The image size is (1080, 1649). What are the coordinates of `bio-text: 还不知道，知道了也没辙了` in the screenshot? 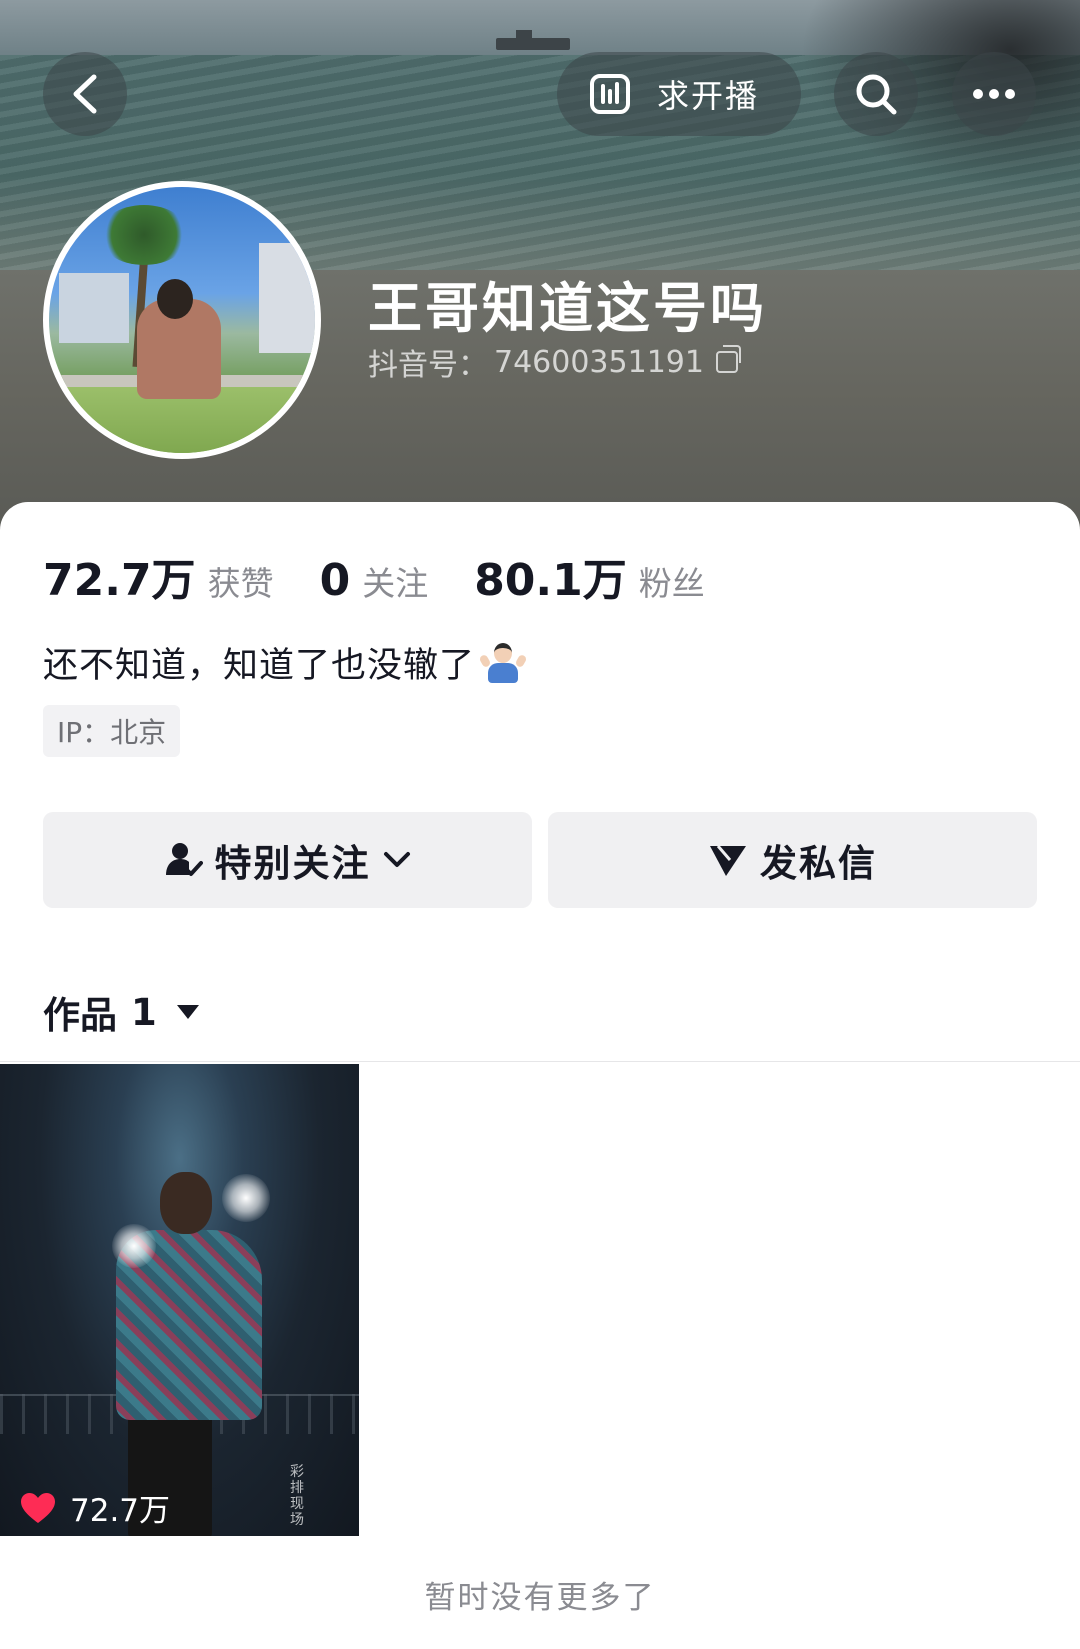 It's located at (259, 666).